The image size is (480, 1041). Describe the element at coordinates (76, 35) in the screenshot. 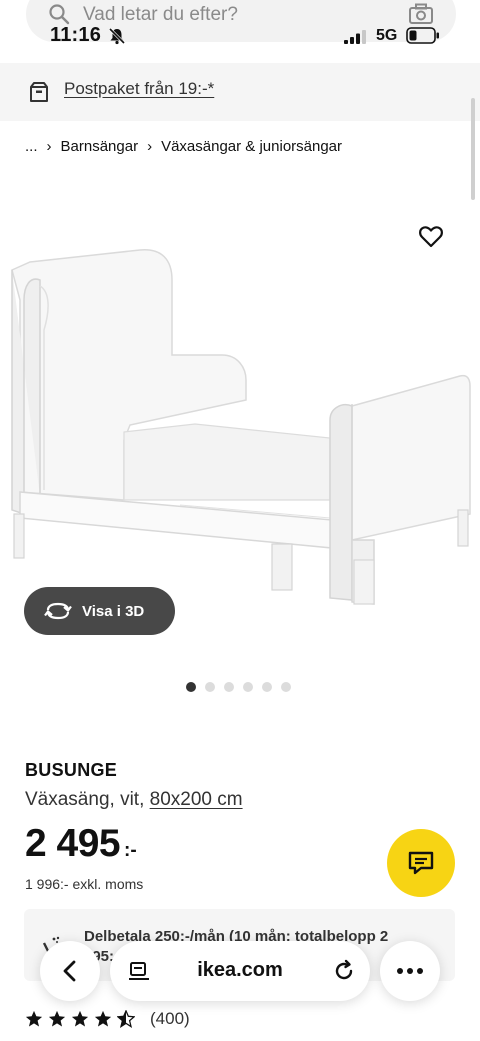

I see `status-time: 11:16` at that location.